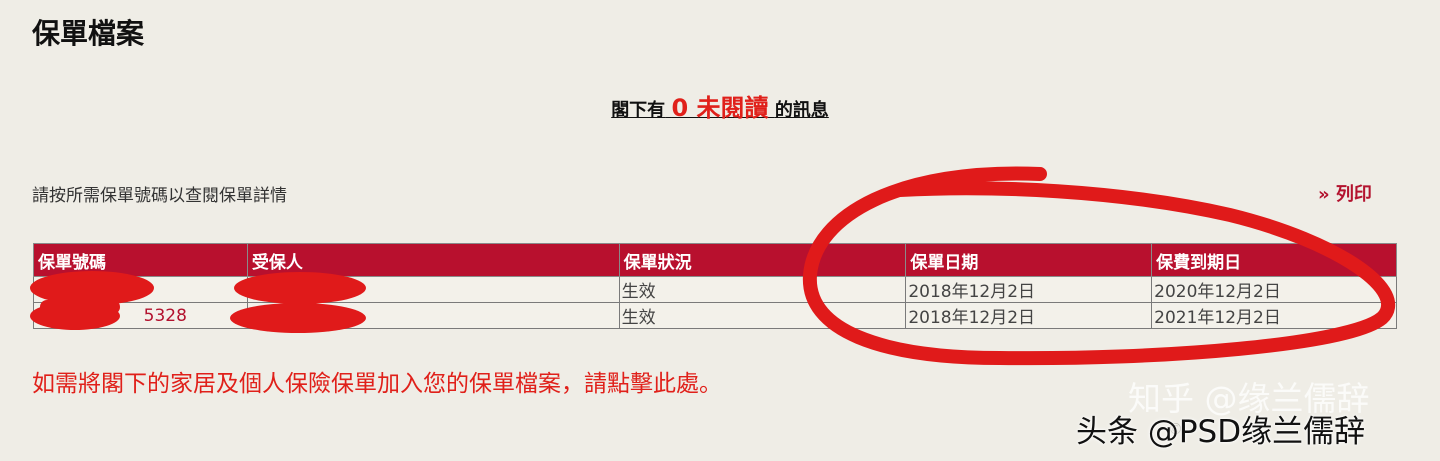 This screenshot has width=1440, height=461. I want to click on instruction-text: 請按所需保單號碼以查閱保單詳情, so click(159, 196).